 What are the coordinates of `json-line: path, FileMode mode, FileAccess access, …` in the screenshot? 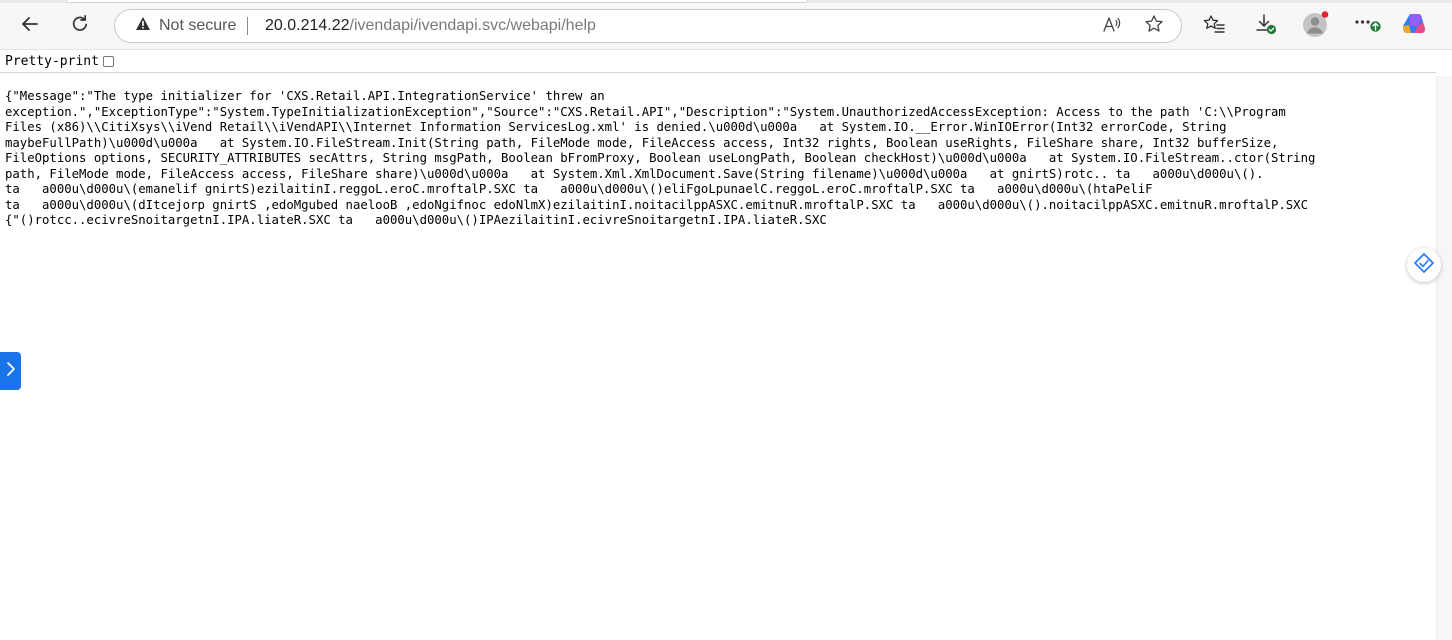 It's located at (634, 173).